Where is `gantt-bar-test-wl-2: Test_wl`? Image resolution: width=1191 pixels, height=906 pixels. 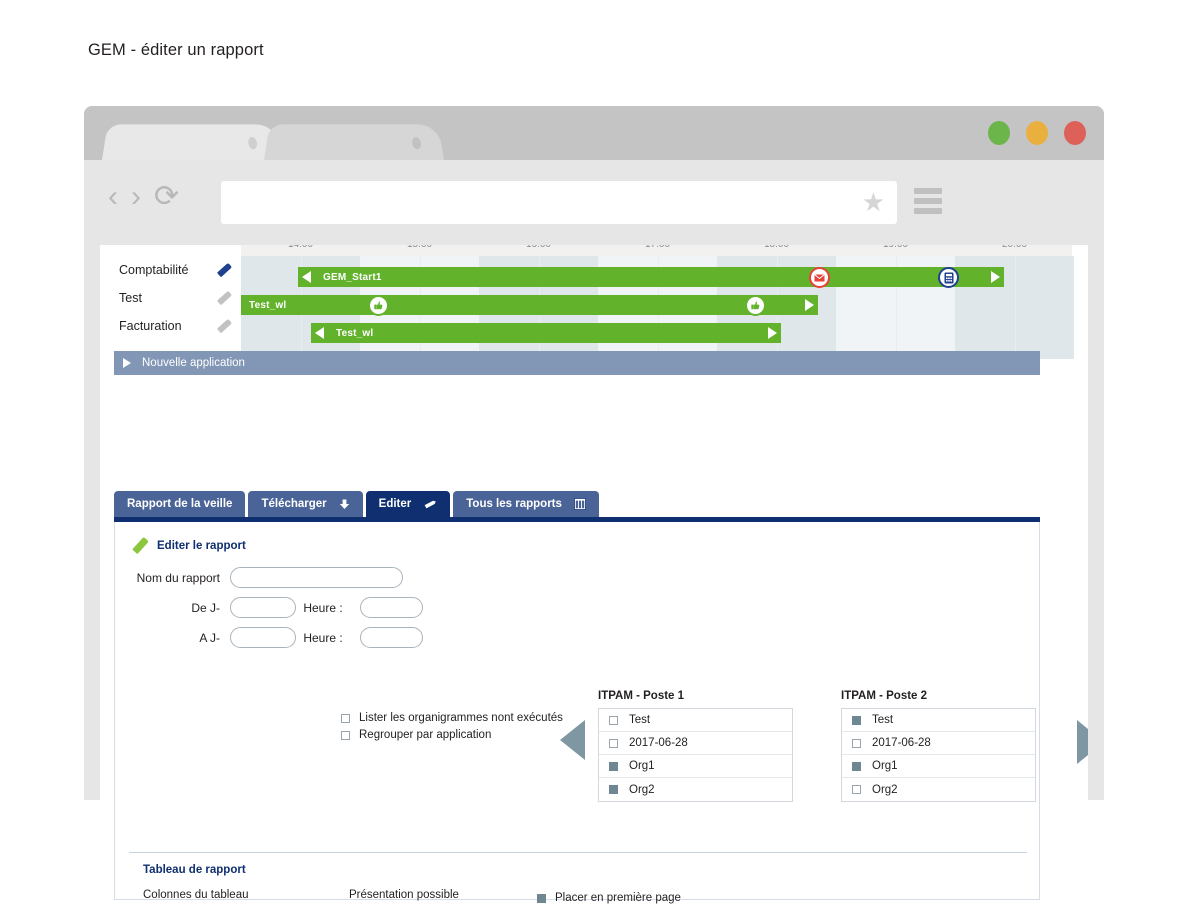 gantt-bar-test-wl-2: Test_wl is located at coordinates (546, 333).